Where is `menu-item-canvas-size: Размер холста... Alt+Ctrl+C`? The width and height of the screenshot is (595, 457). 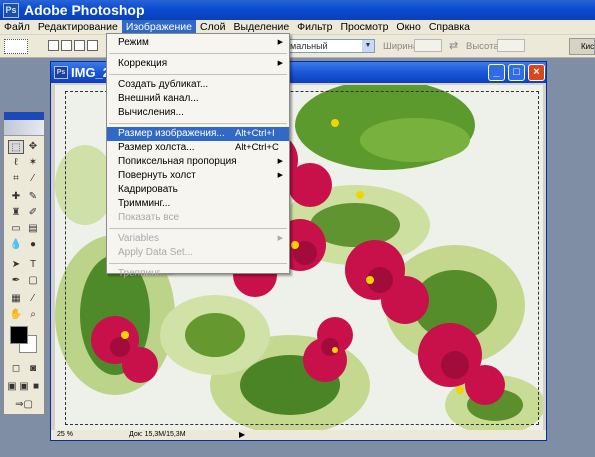 menu-item-canvas-size: Размер холста... Alt+Ctrl+C is located at coordinates (198, 148).